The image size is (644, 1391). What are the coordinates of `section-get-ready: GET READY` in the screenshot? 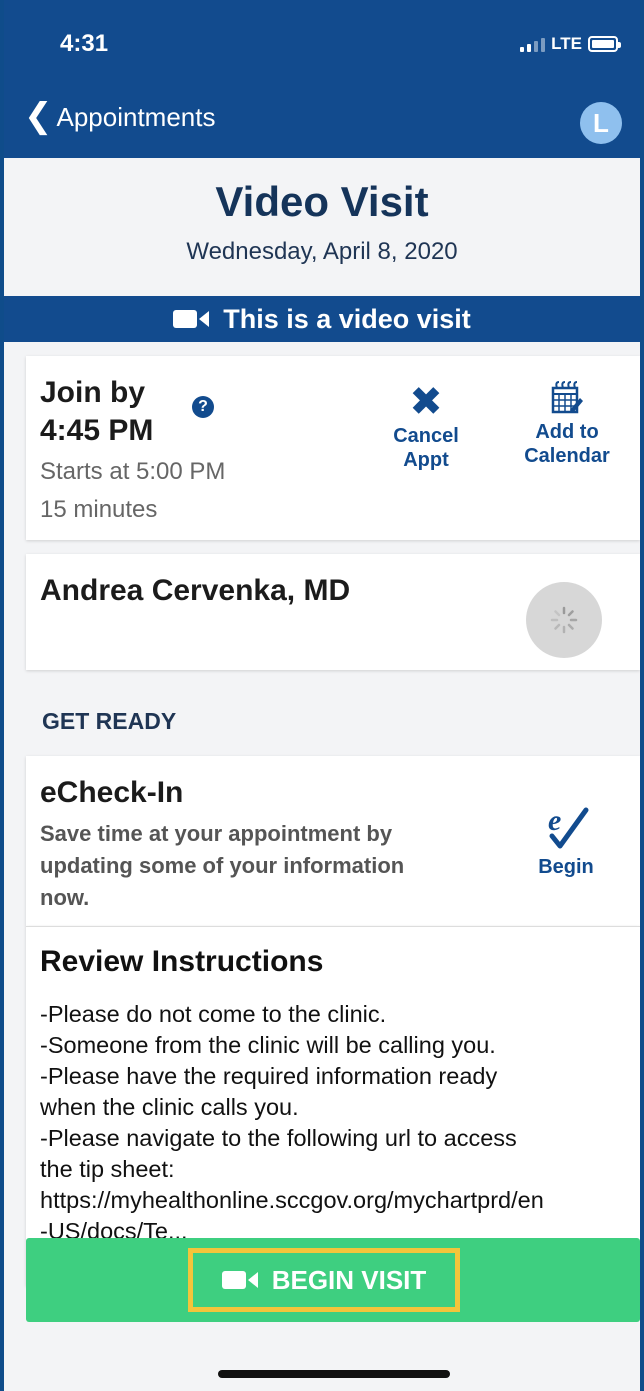 It's located at (109, 721).